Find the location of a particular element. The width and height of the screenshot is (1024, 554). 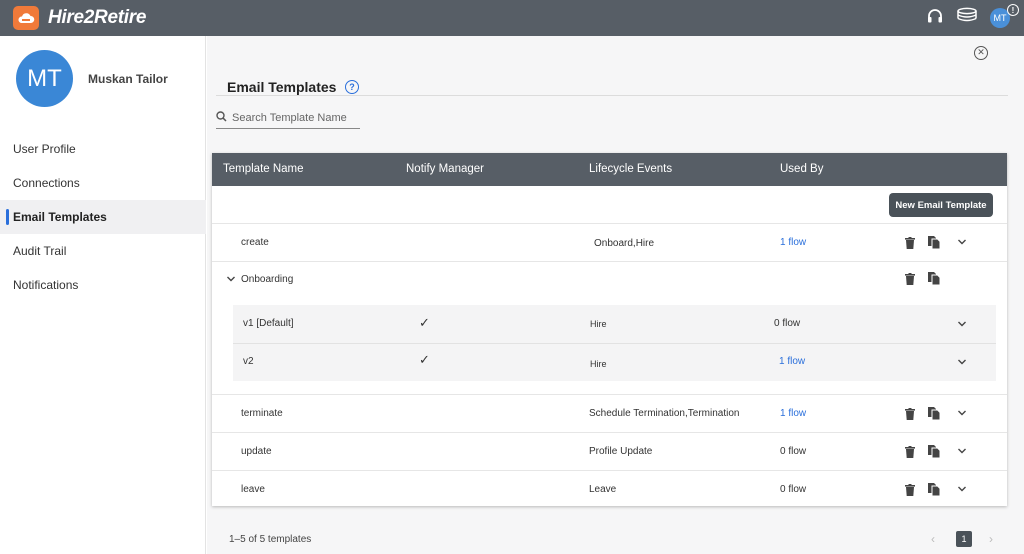

page-number-button: 1 is located at coordinates (964, 539).